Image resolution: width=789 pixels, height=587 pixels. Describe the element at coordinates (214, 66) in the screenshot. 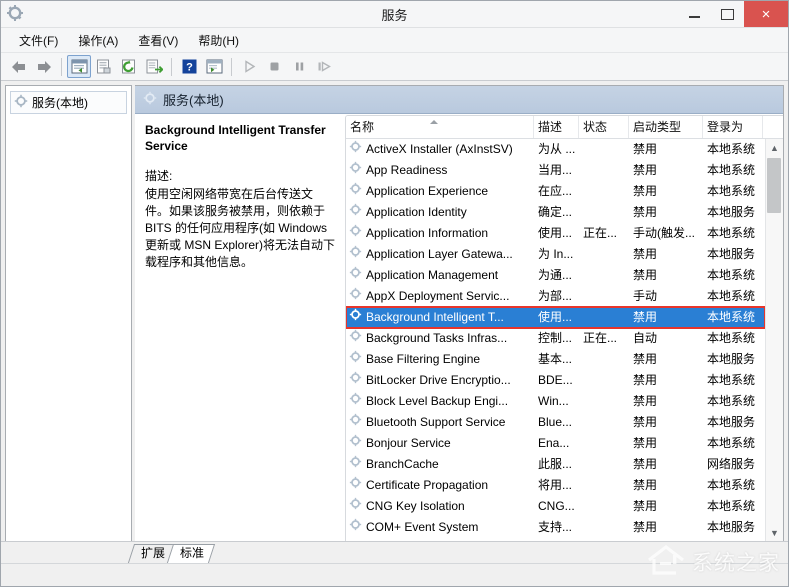

I see `show-hide-action-pane-icon` at that location.